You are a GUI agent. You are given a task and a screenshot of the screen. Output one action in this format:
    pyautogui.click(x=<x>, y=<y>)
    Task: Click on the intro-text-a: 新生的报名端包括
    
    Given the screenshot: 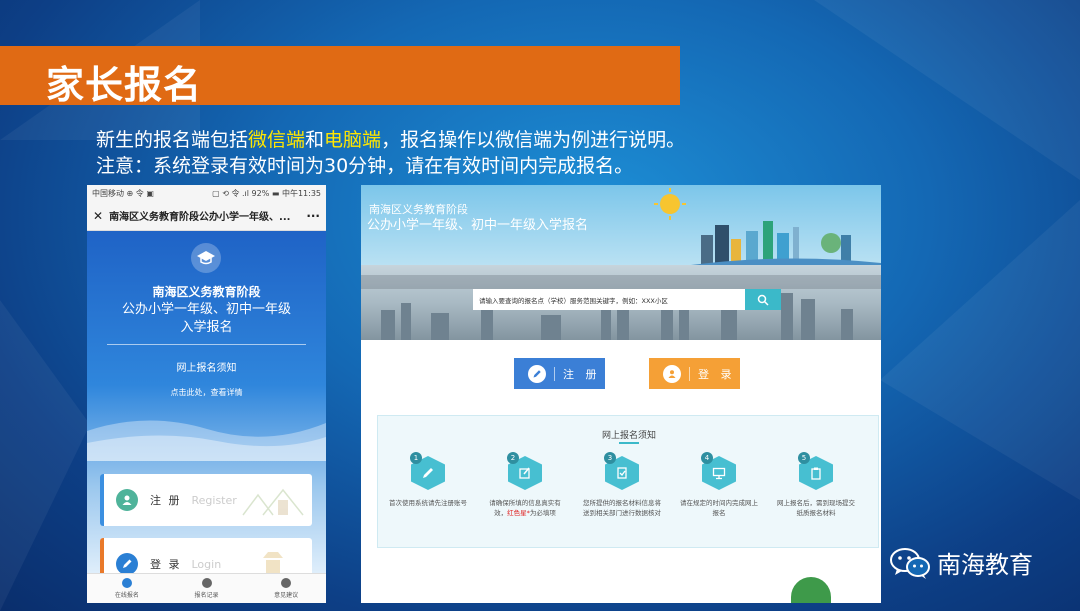 What is the action you would take?
    pyautogui.click(x=172, y=140)
    